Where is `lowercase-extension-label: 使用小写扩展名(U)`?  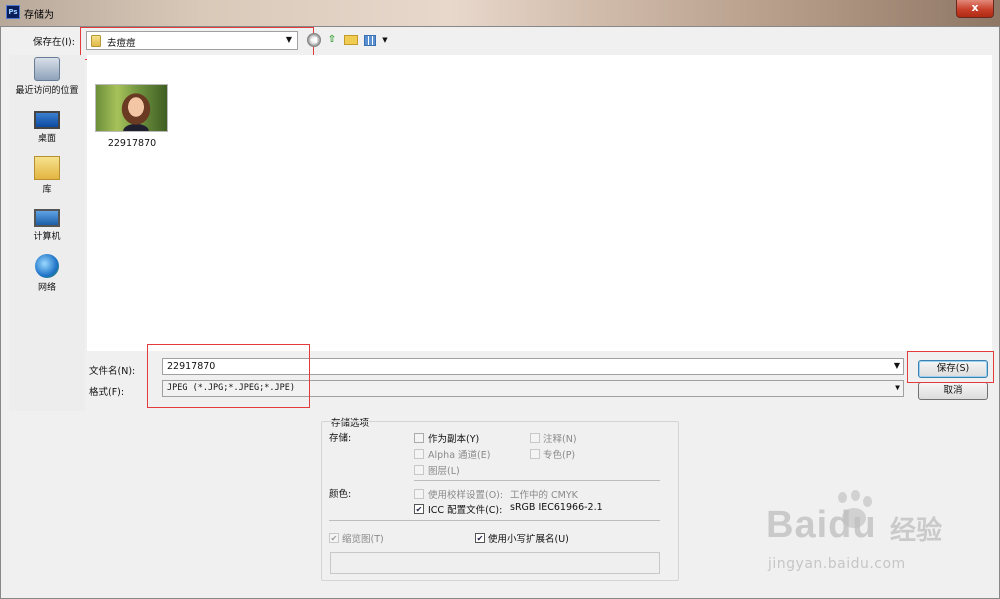
lowercase-extension-label: 使用小写扩展名(U) is located at coordinates (528, 539).